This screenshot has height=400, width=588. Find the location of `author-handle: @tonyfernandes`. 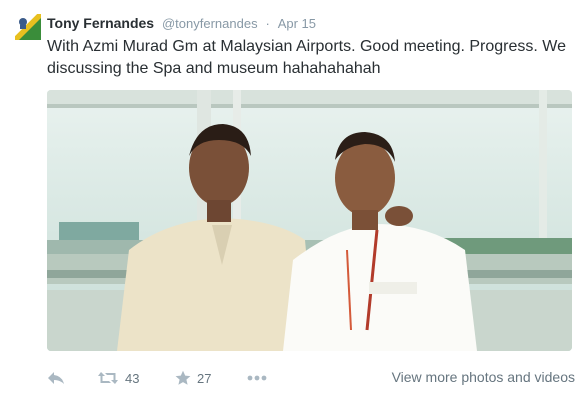

author-handle: @tonyfernandes is located at coordinates (210, 23).